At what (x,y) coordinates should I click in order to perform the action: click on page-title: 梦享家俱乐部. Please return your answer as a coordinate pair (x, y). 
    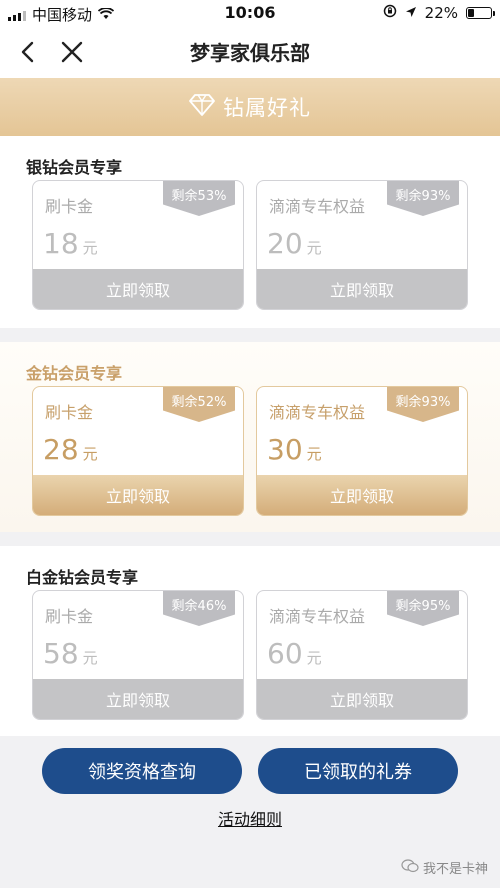
    Looking at the image, I should click on (250, 53).